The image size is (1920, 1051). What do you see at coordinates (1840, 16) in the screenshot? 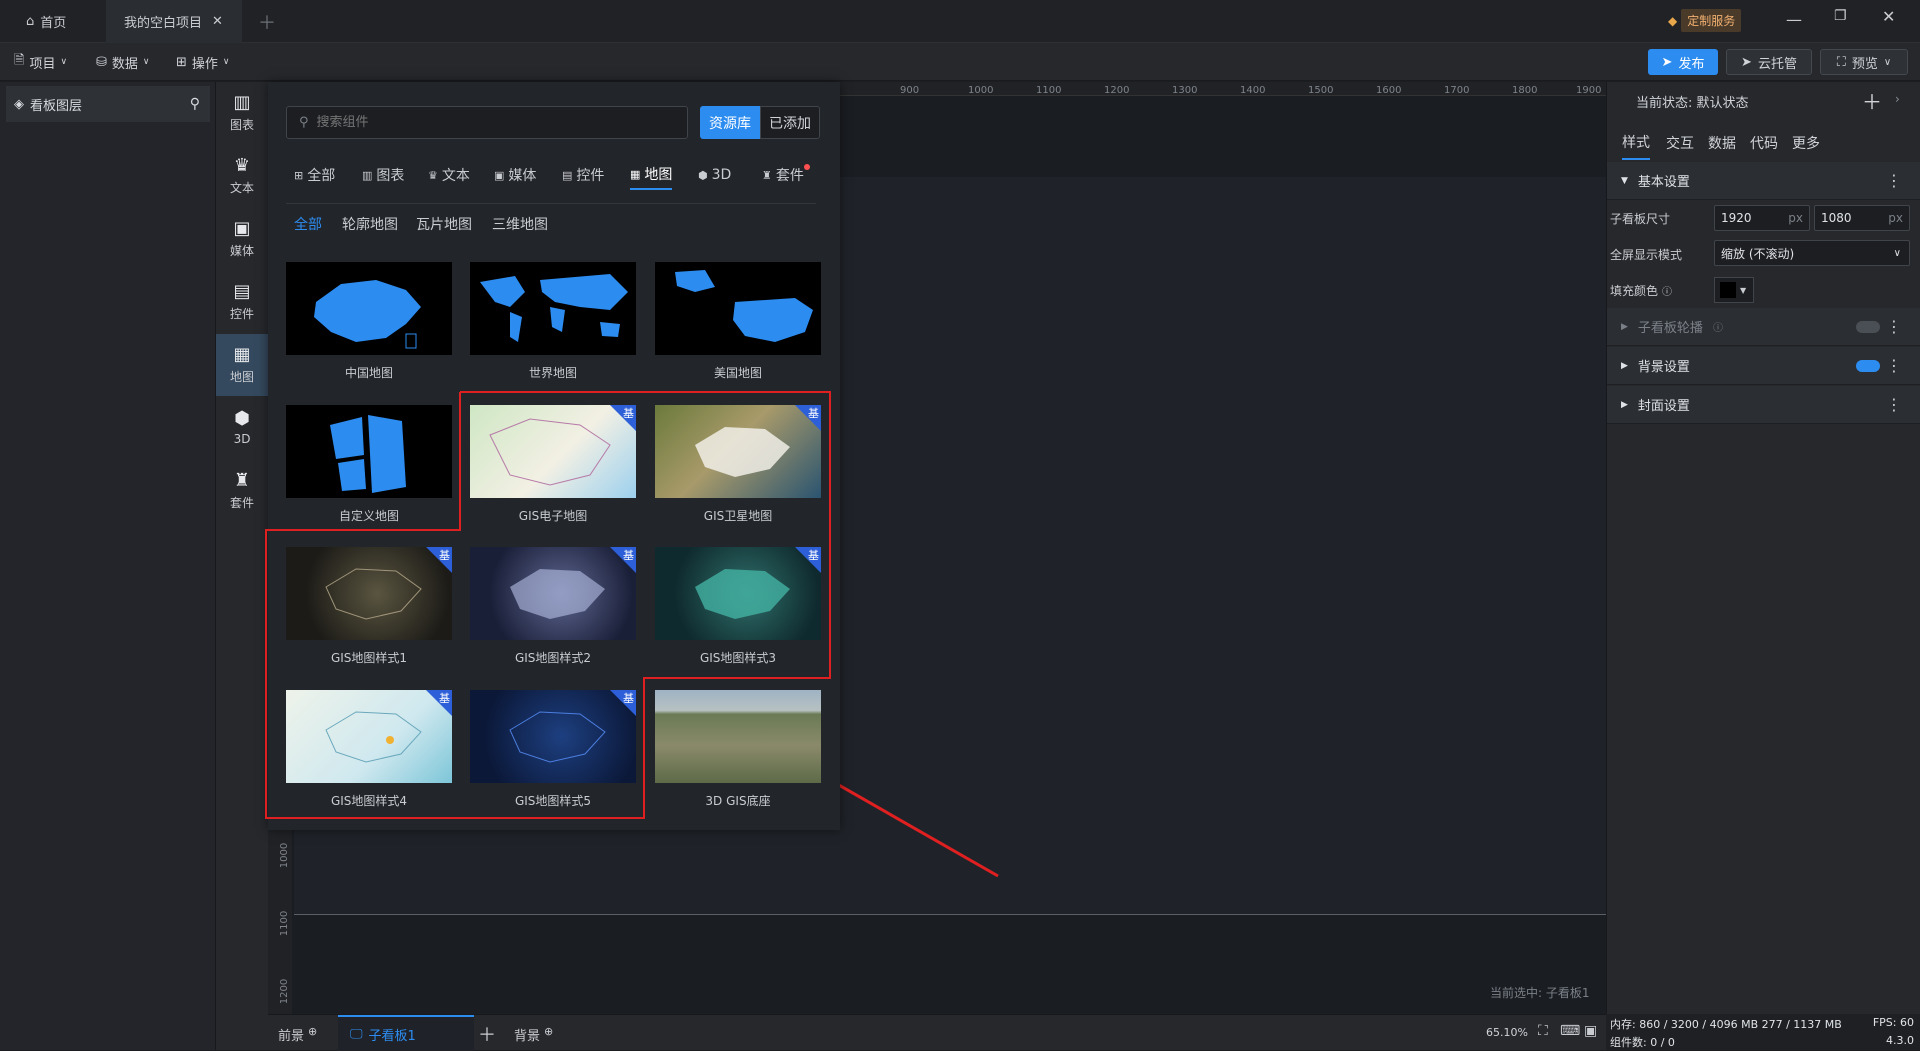
I see `restore-icon: ❐` at bounding box center [1840, 16].